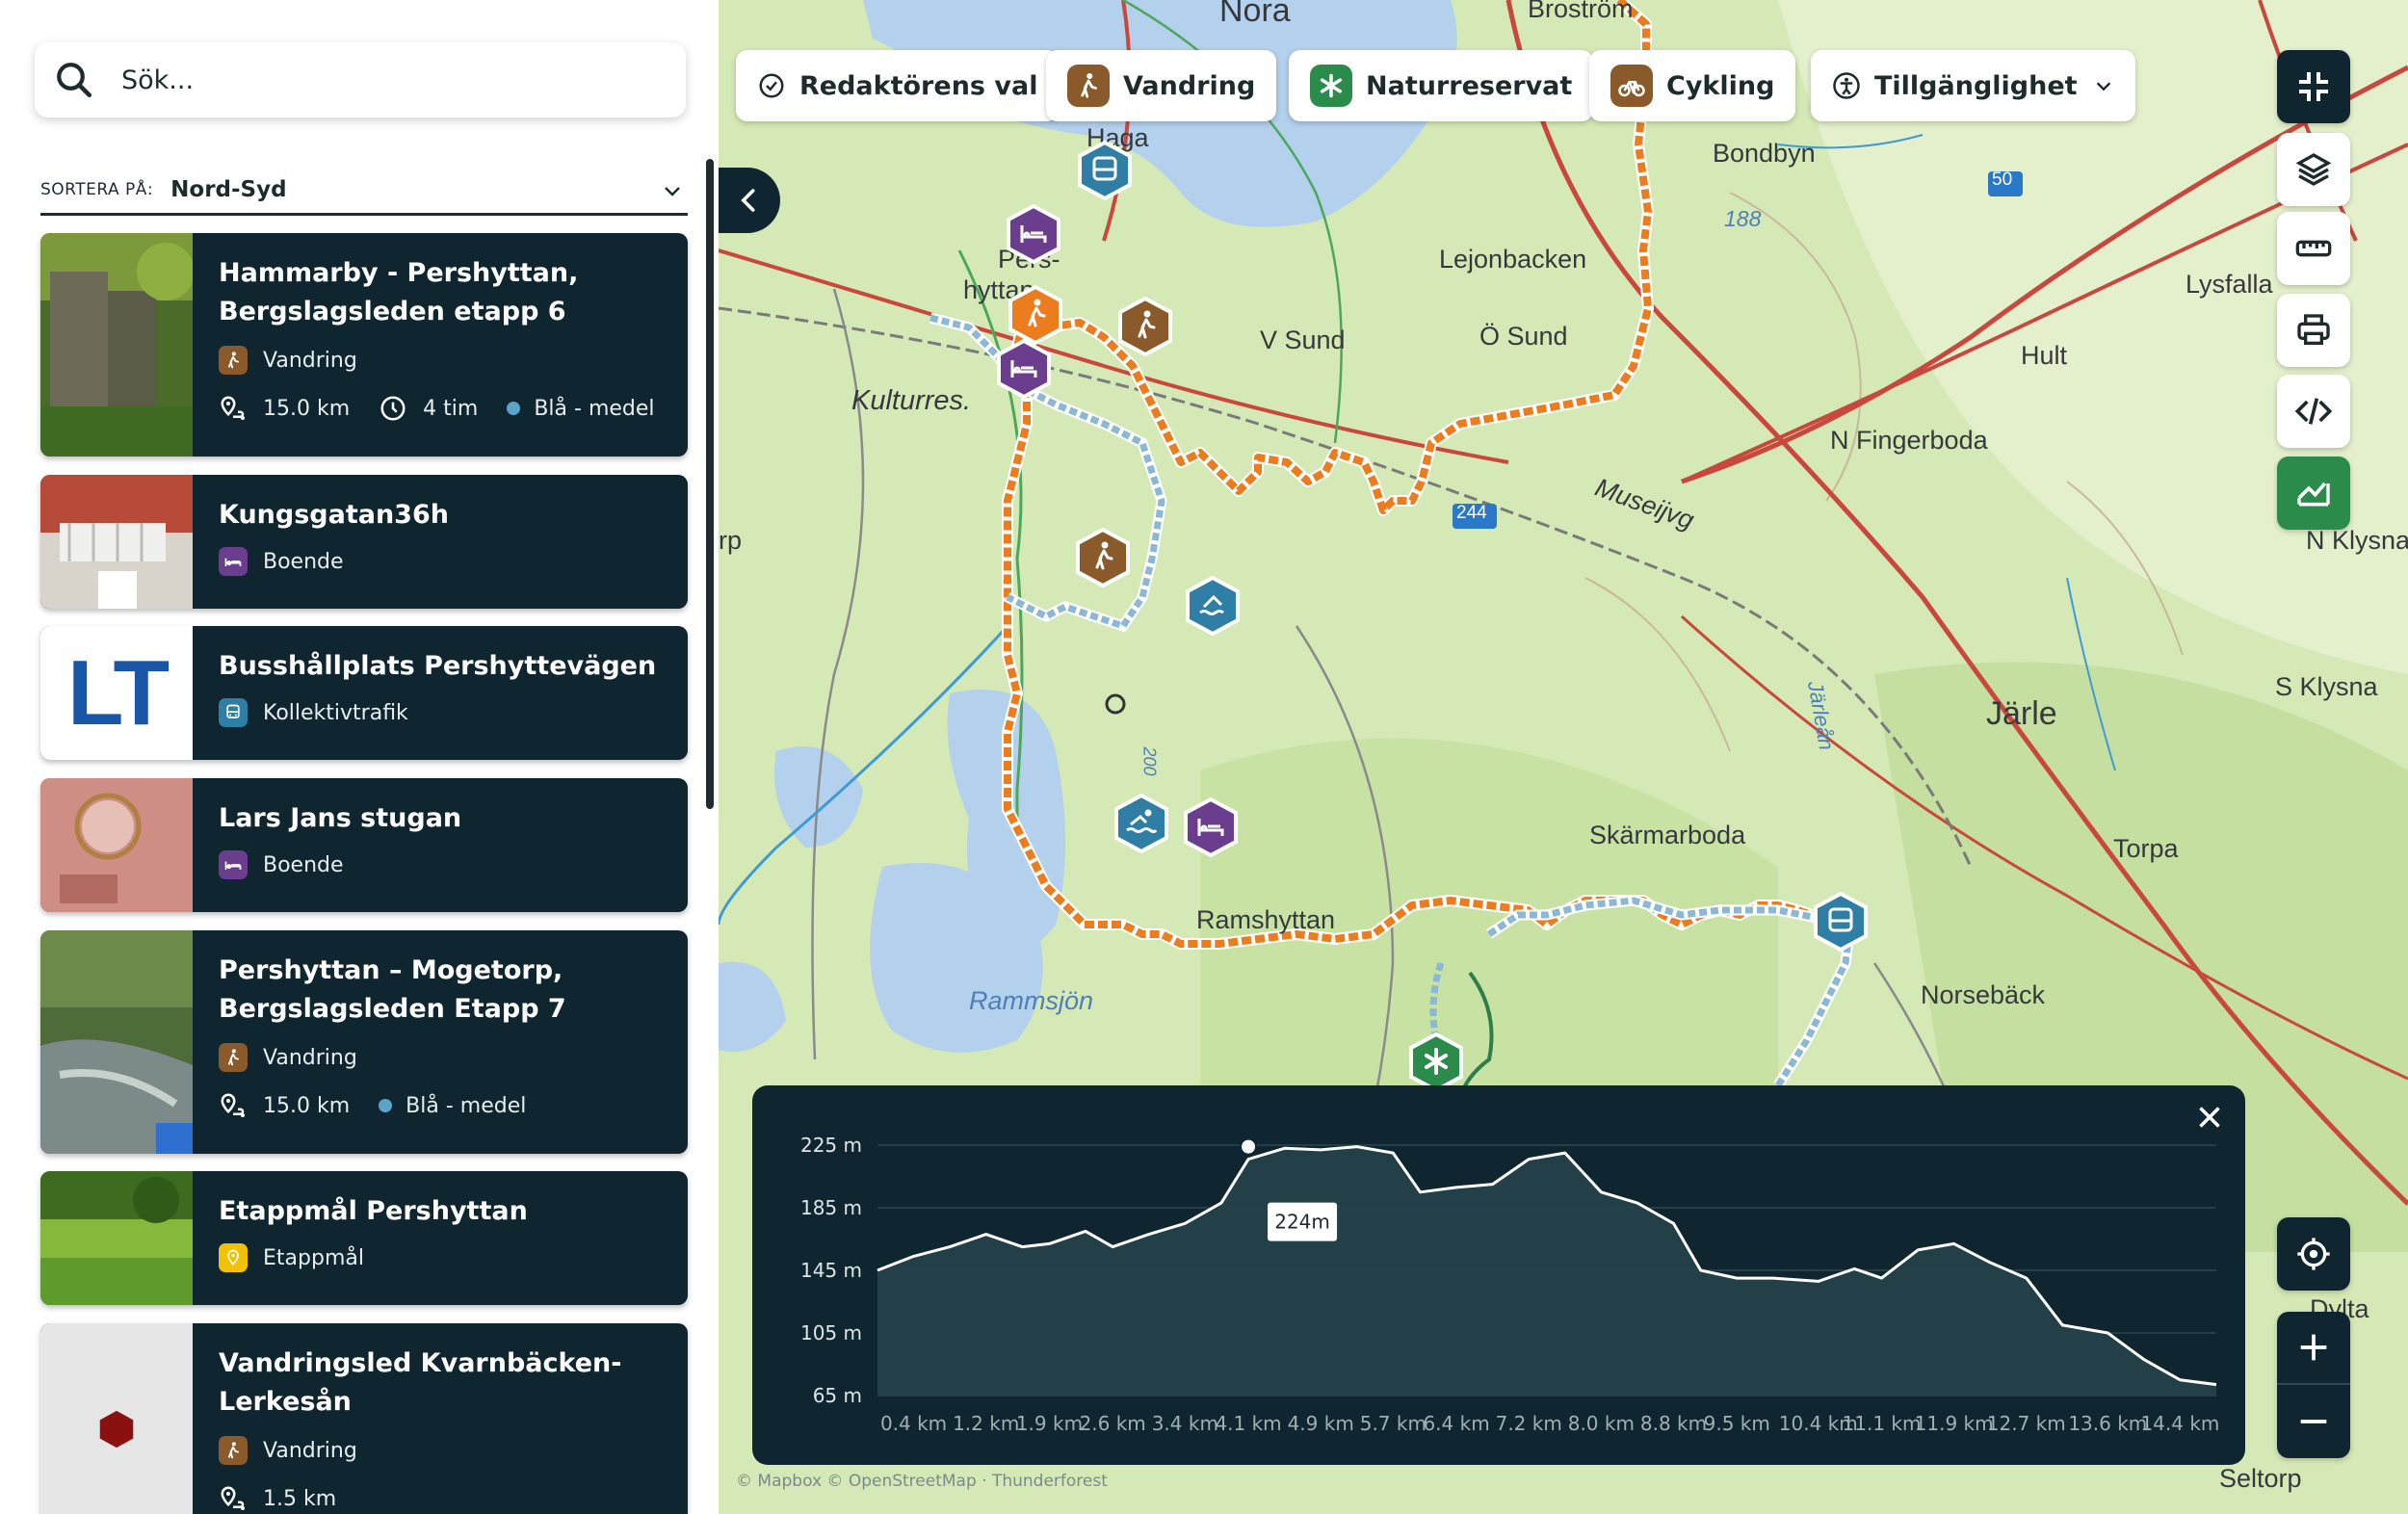 The width and height of the screenshot is (2408, 1514). Describe the element at coordinates (364, 1238) in the screenshot. I see `list-item: Etappmål Pershyttan Etappmål` at that location.